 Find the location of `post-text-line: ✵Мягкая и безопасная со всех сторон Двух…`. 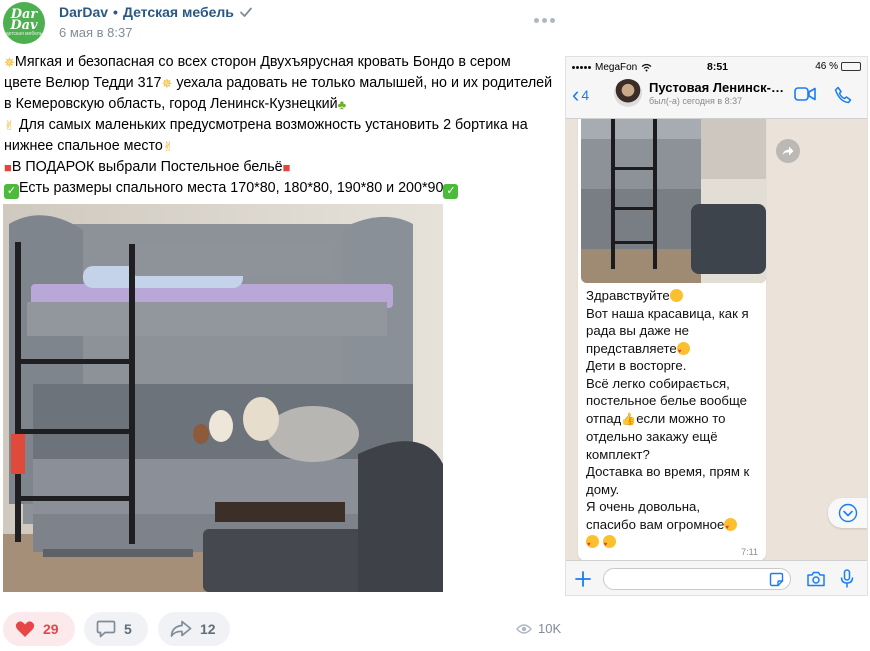

post-text-line: ✵Мягкая и безопасная со всех сторон Двух… is located at coordinates (257, 62).